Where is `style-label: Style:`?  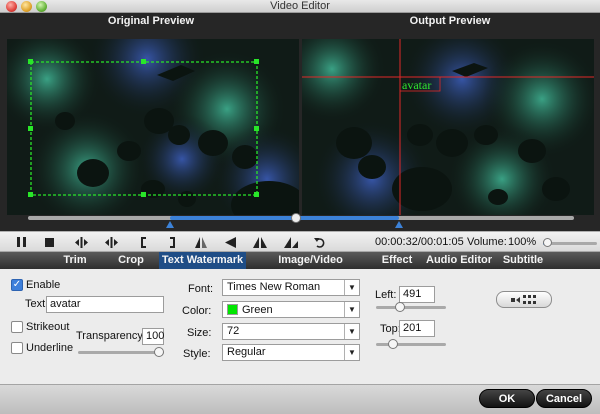
style-label: Style: is located at coordinates (197, 354).